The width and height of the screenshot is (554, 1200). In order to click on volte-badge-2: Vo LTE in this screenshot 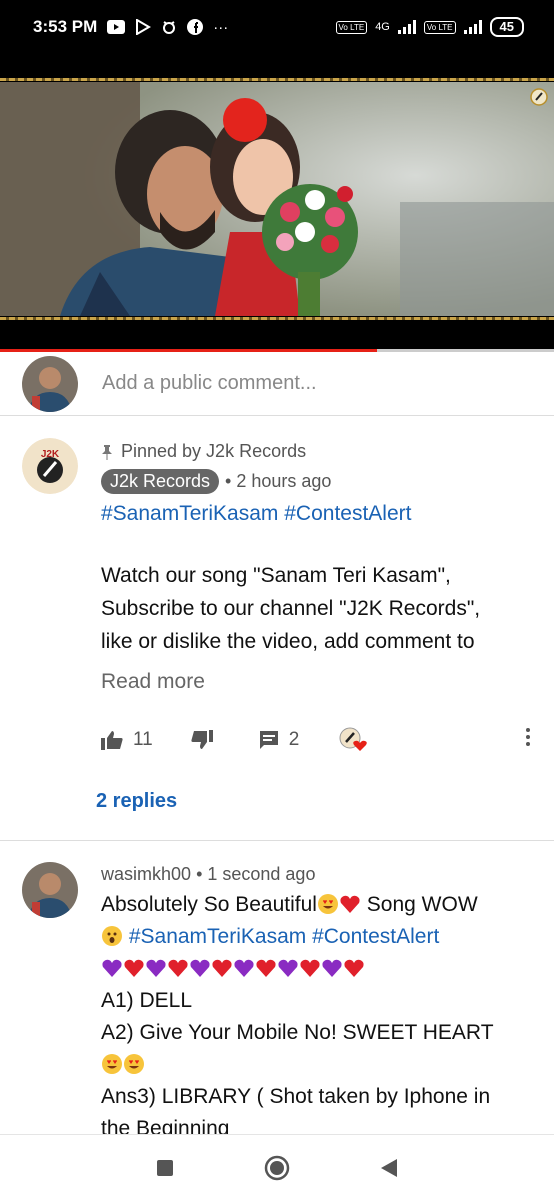, I will do `click(439, 27)`.